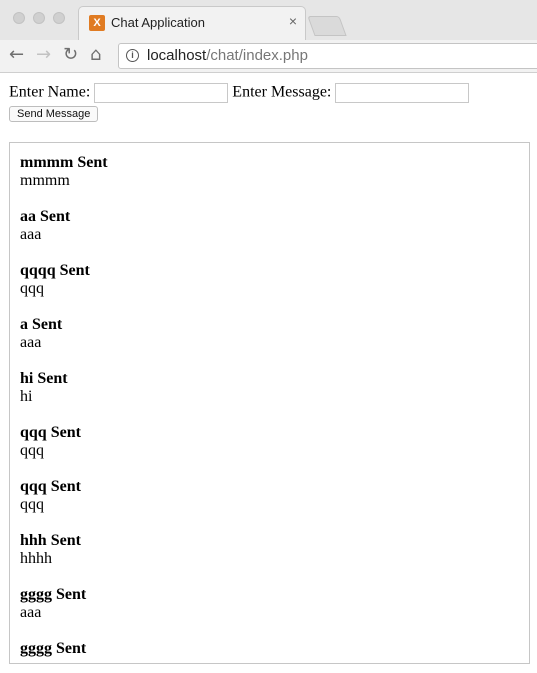 The width and height of the screenshot is (537, 673). I want to click on tab-close-icon: ×, so click(293, 21).